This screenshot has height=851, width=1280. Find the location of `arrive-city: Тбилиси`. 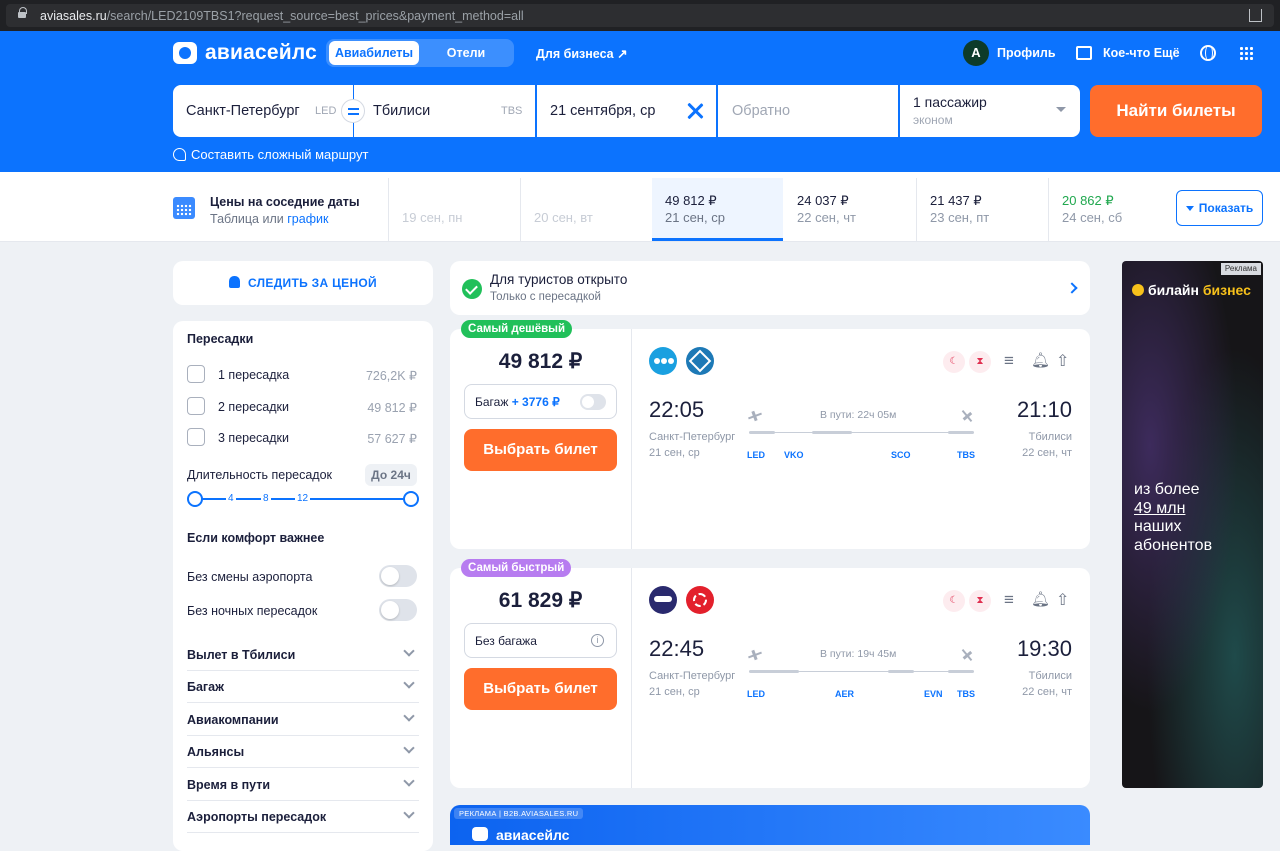

arrive-city: Тбилиси is located at coordinates (1050, 676).